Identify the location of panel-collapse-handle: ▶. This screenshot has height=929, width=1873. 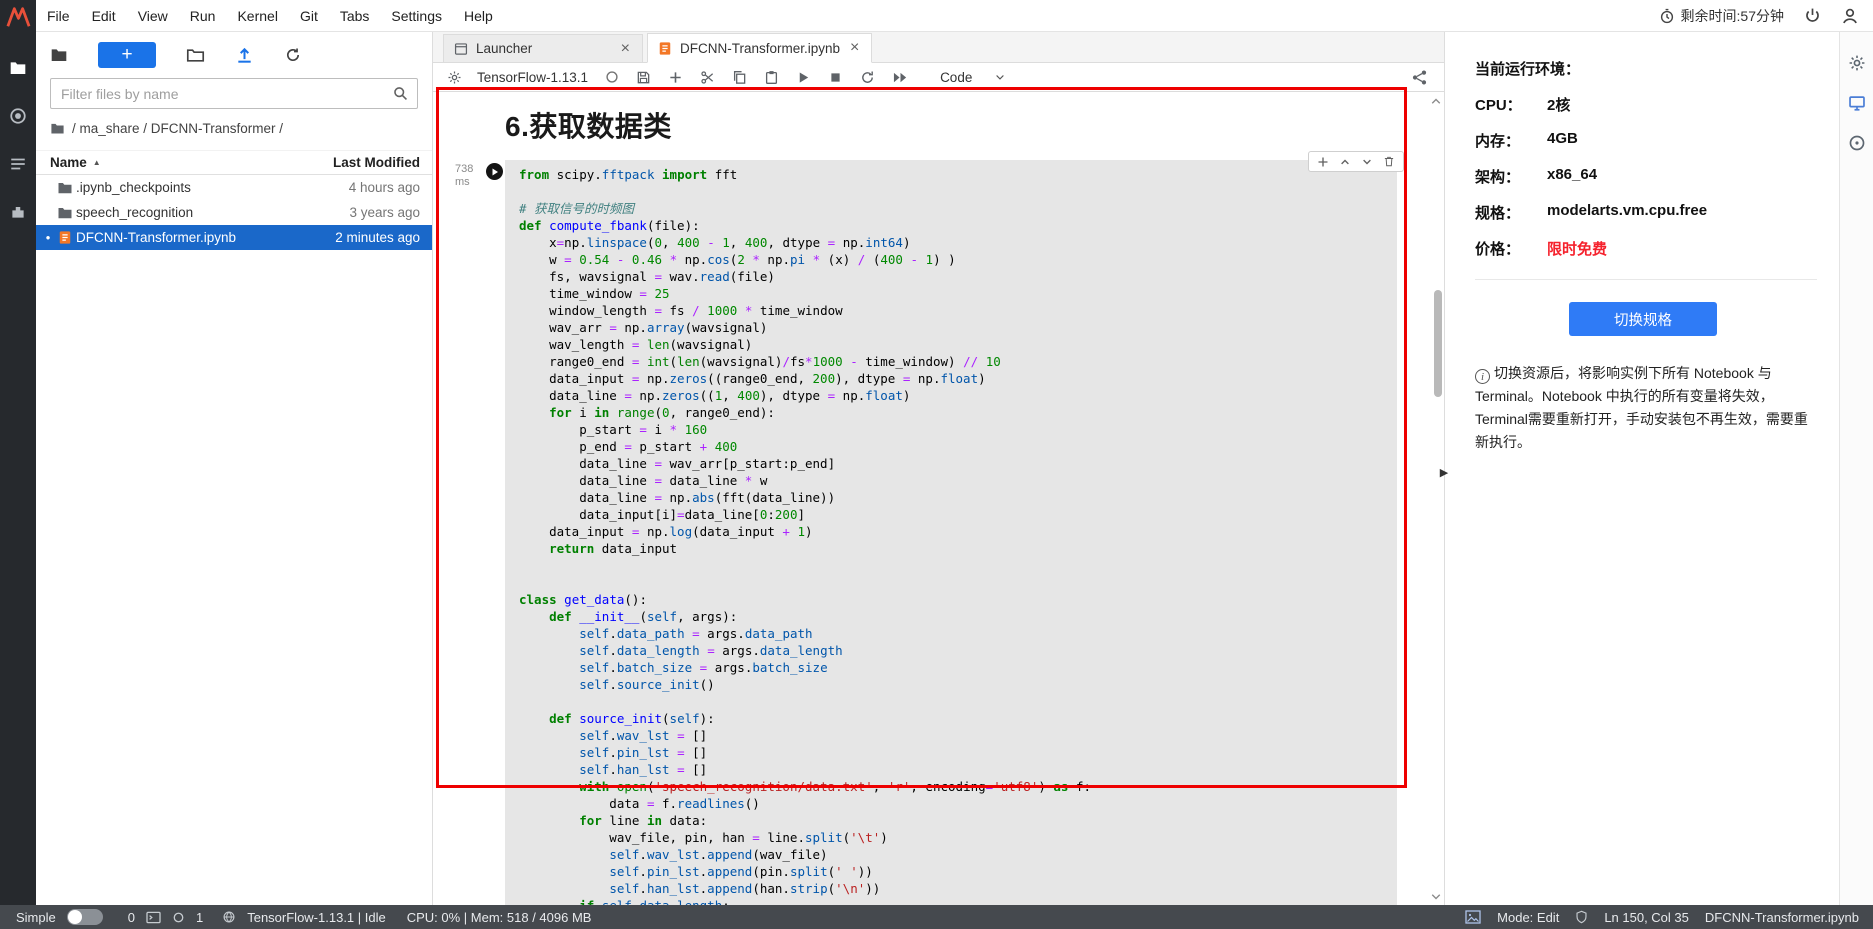
(1444, 472).